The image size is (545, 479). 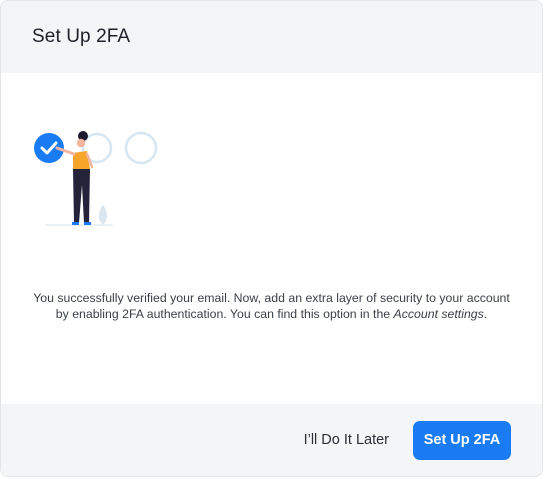 I want to click on modal-header: Set Up 2FA, so click(x=271, y=37).